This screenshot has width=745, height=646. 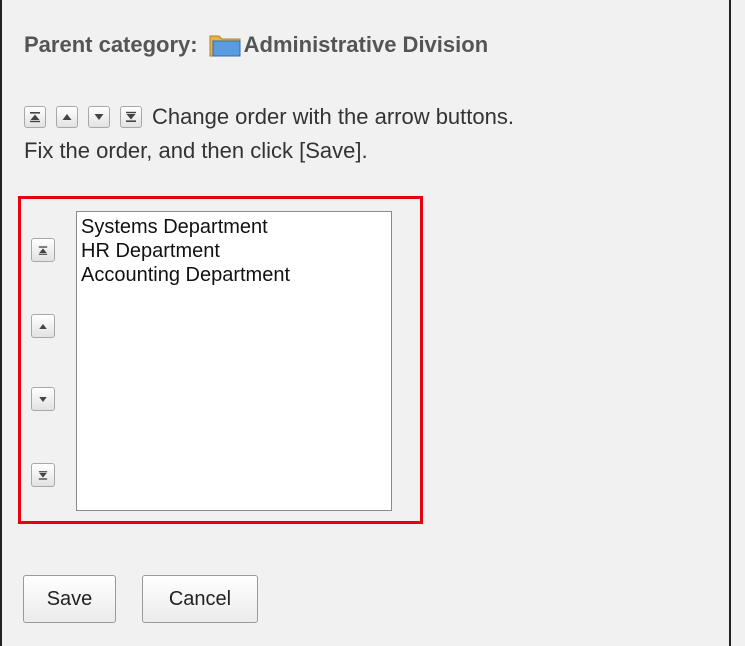 I want to click on move-up-button, so click(x=43, y=326).